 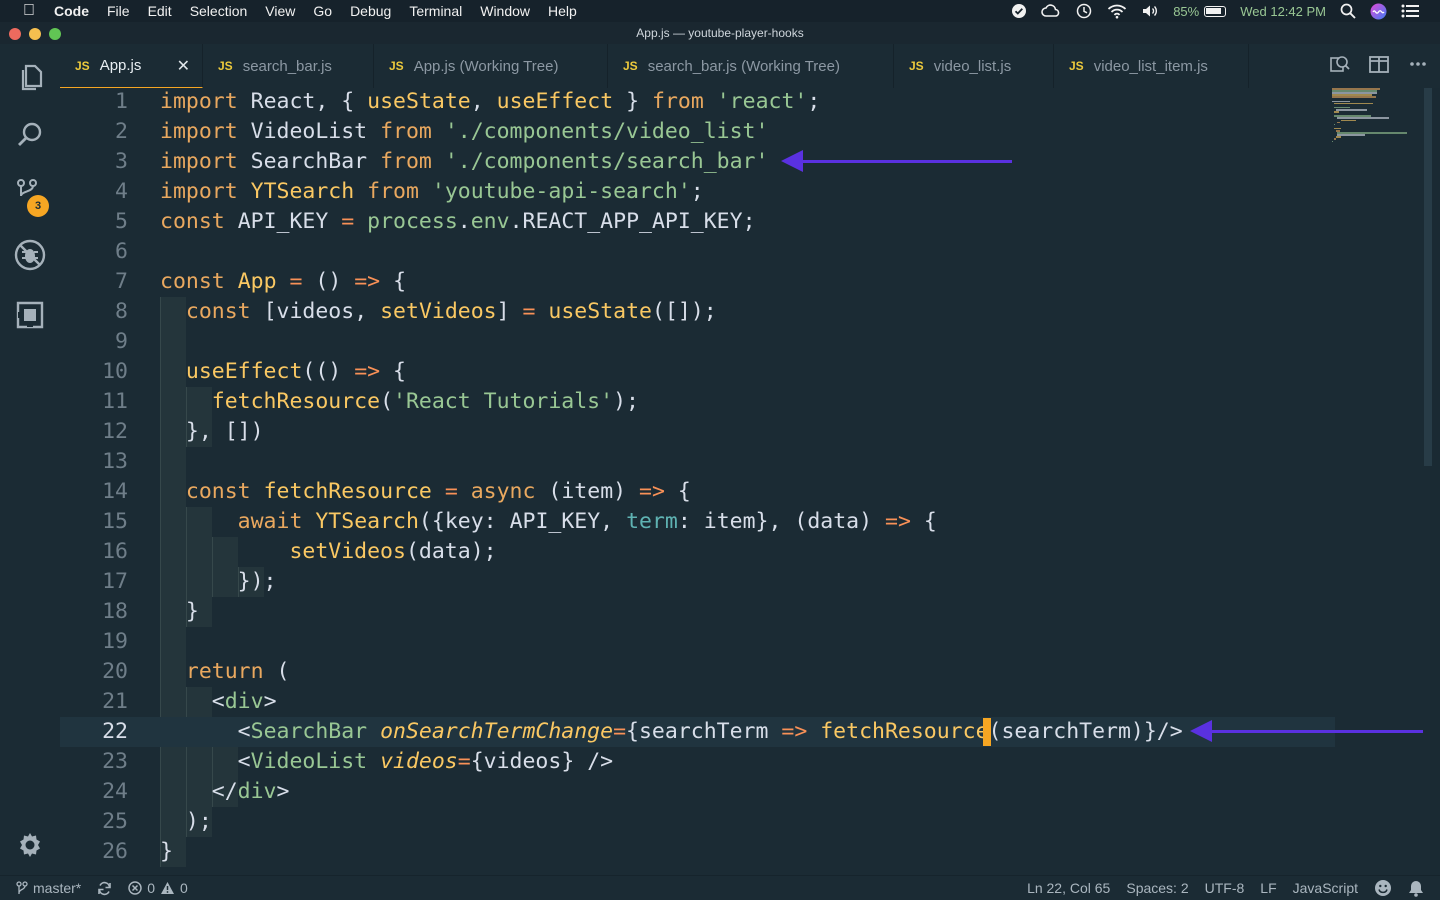 What do you see at coordinates (158, 888) in the screenshot?
I see `problems-status: 0 0` at bounding box center [158, 888].